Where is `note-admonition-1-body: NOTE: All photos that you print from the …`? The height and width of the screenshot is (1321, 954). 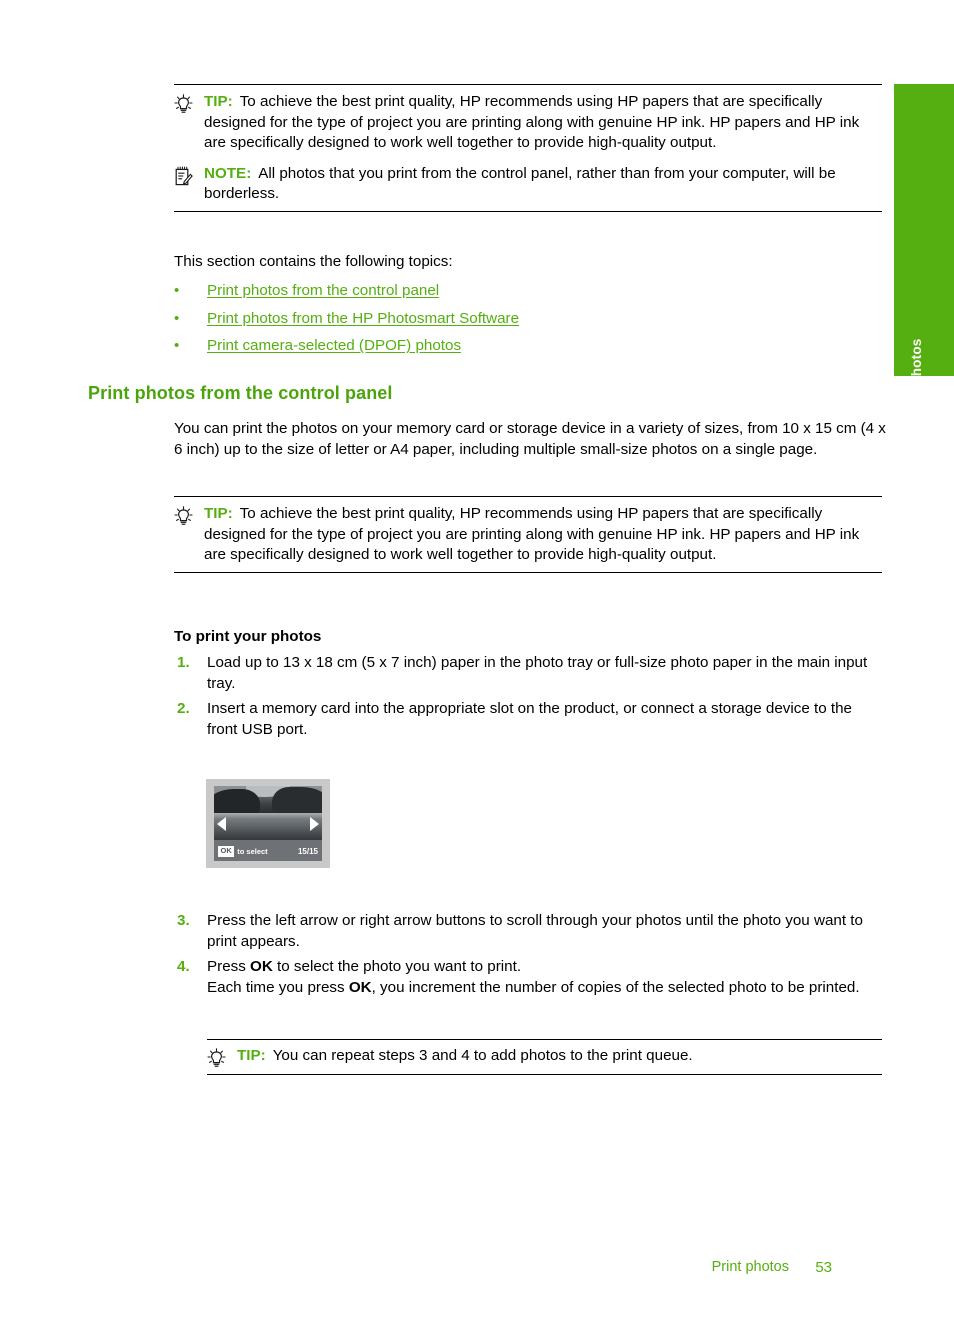
note-admonition-1-body: NOTE: All photos that you print from the … is located at coordinates (543, 184).